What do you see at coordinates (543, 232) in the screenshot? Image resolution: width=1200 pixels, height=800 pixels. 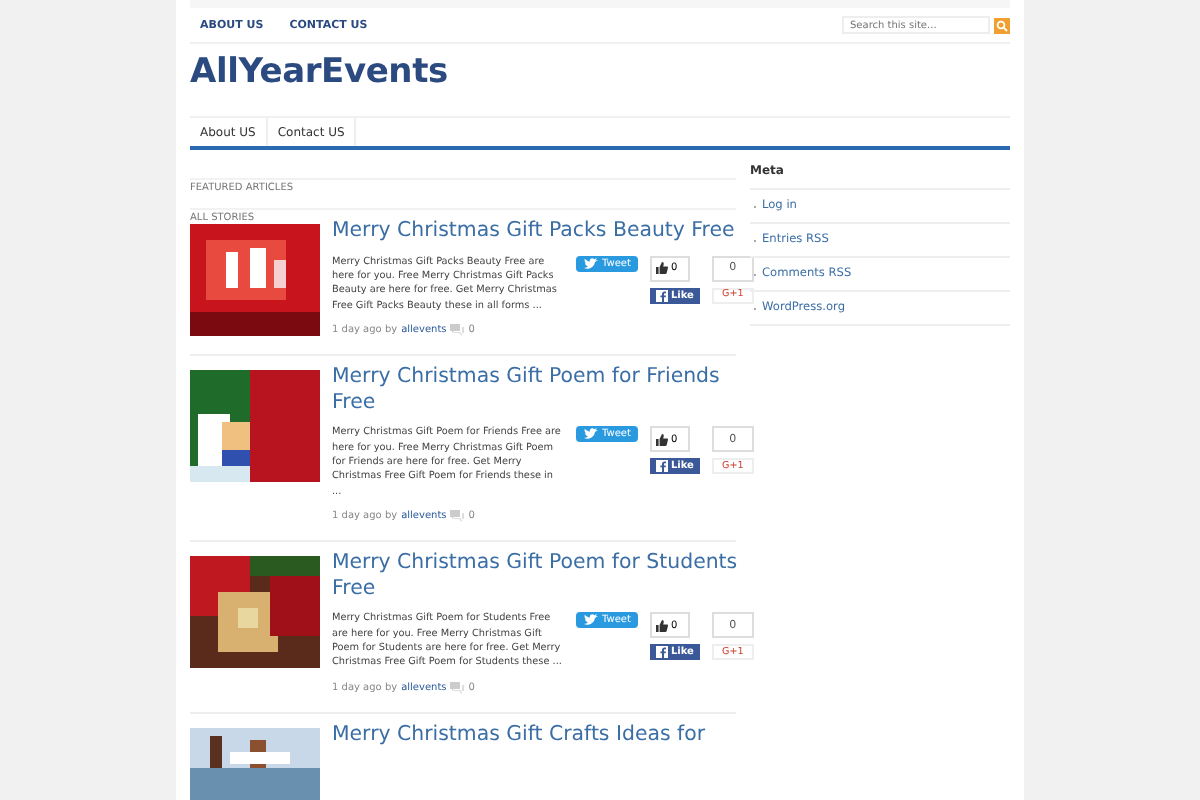 I see `post-title-link: Merry Christmas Gift Packs Beauty Free` at bounding box center [543, 232].